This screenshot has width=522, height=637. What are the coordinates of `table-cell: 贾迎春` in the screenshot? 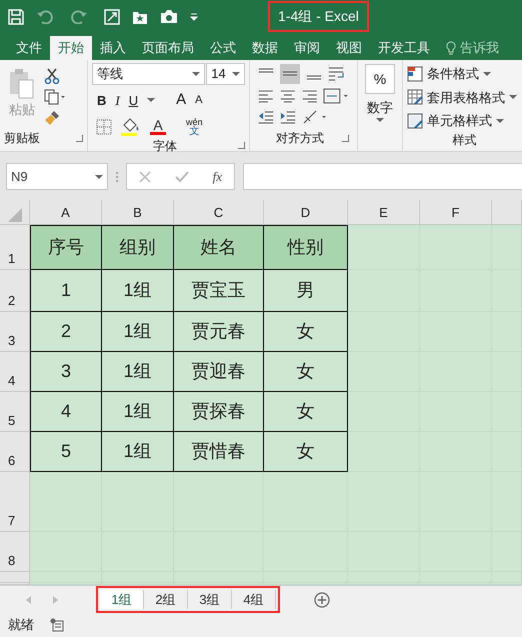 It's located at (219, 372).